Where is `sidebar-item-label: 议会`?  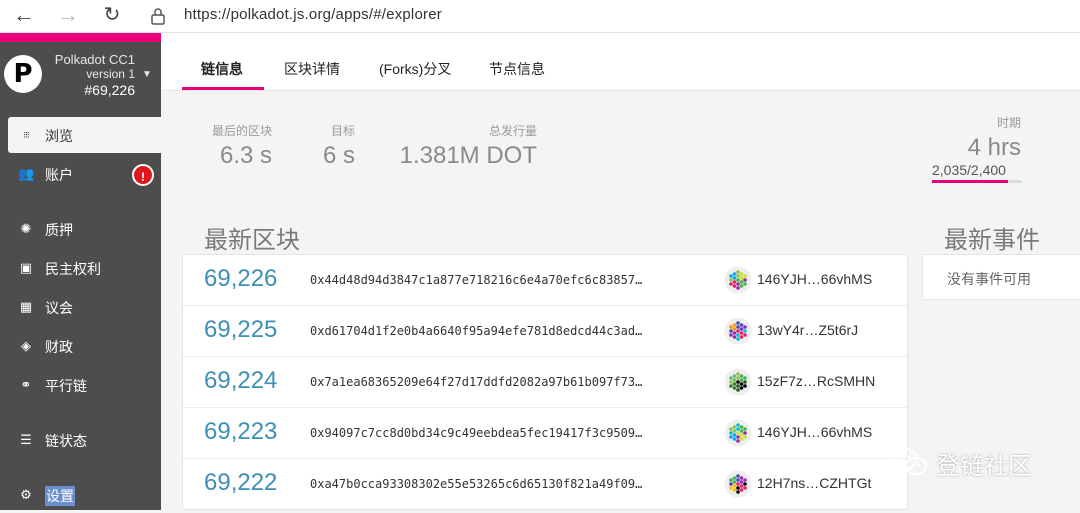 sidebar-item-label: 议会 is located at coordinates (59, 308).